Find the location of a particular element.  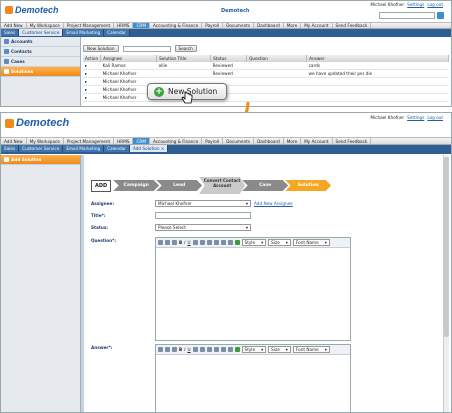

col-title: Solution Title is located at coordinates (184, 58).